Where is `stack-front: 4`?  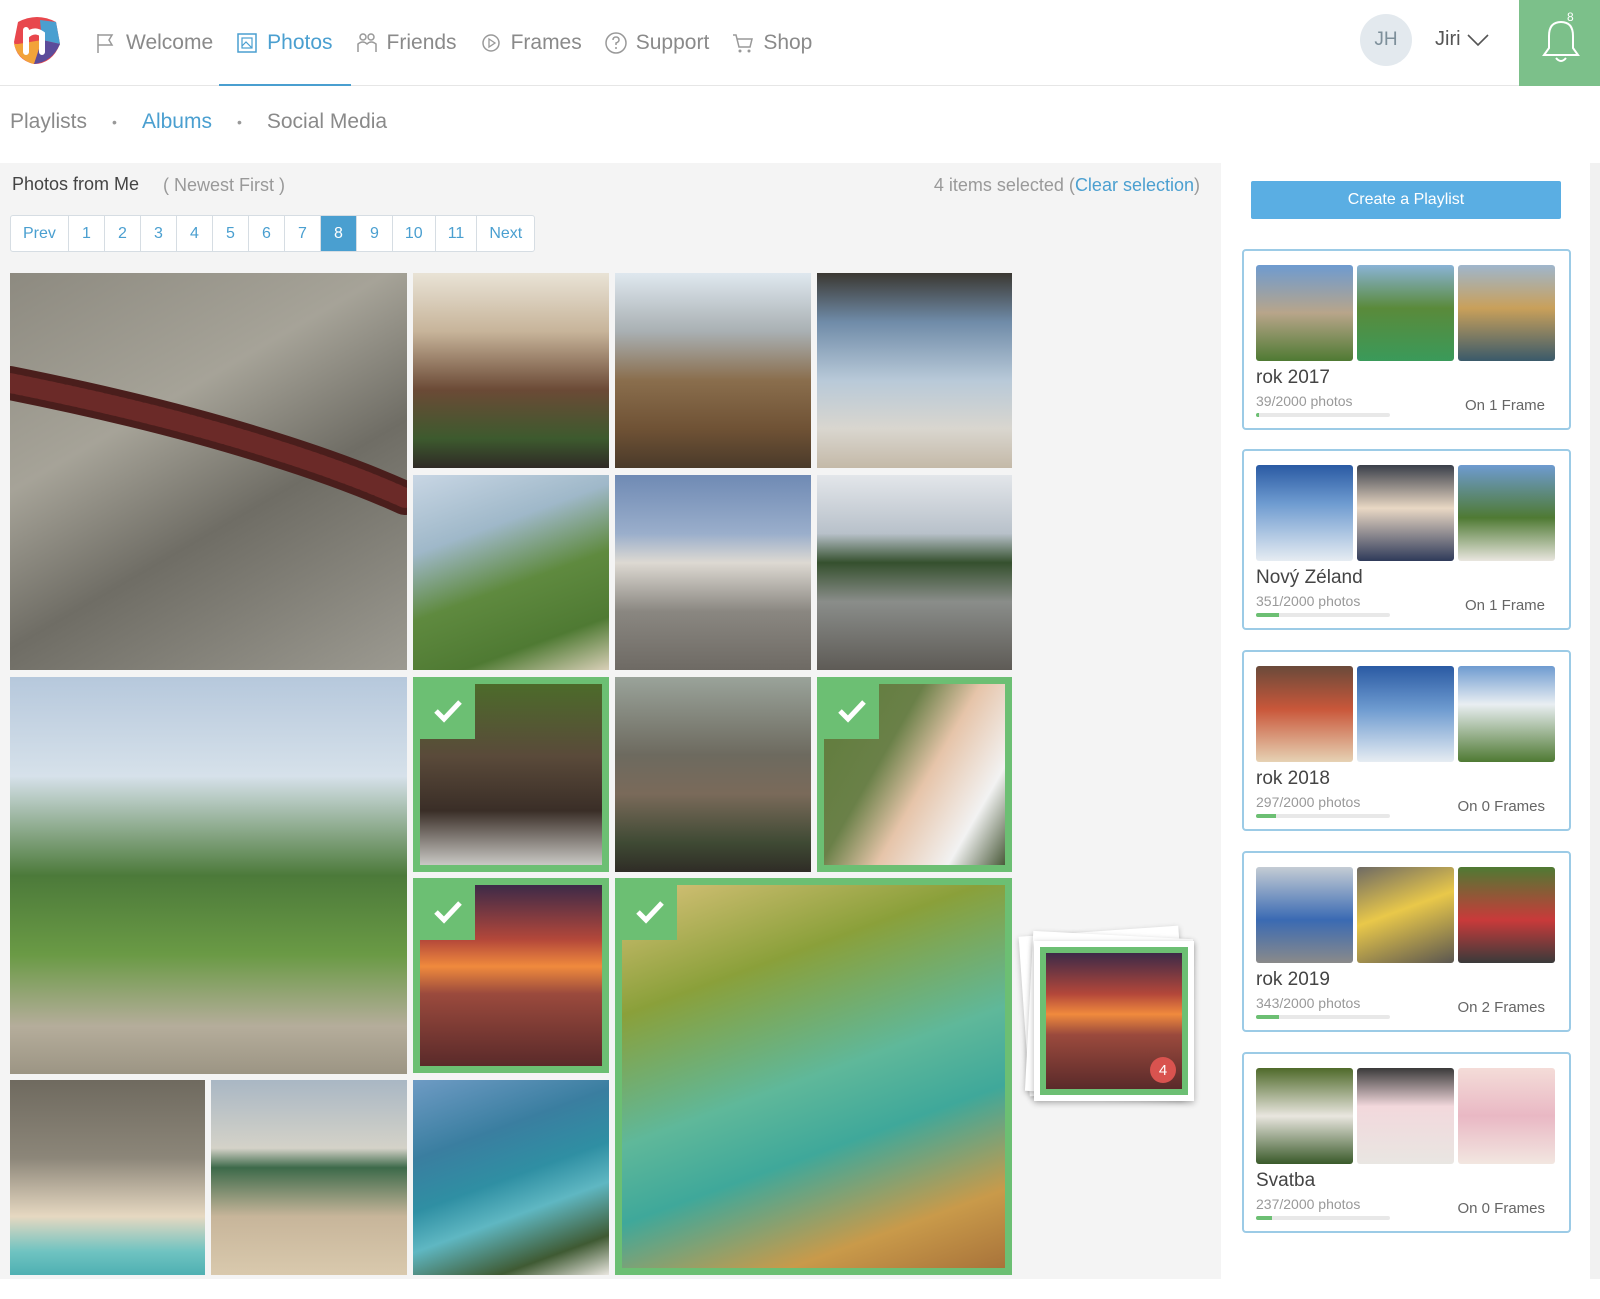
stack-front: 4 is located at coordinates (1114, 1021).